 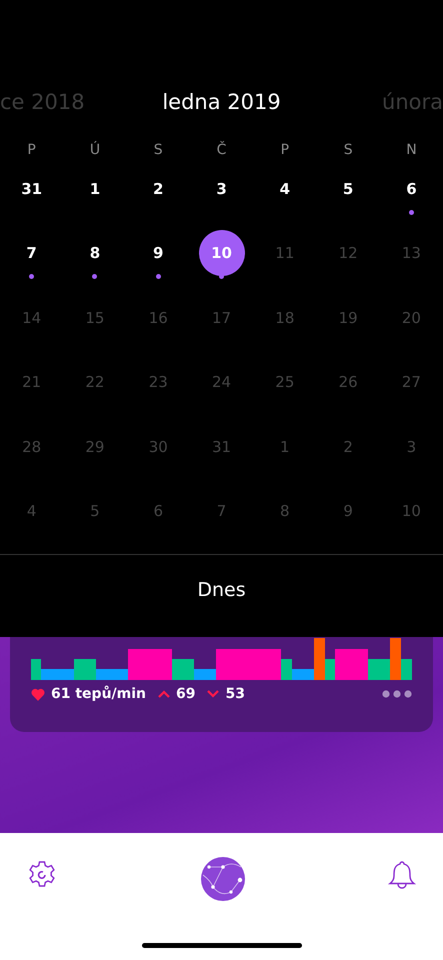 I want to click on day-cell: 23, so click(x=158, y=382).